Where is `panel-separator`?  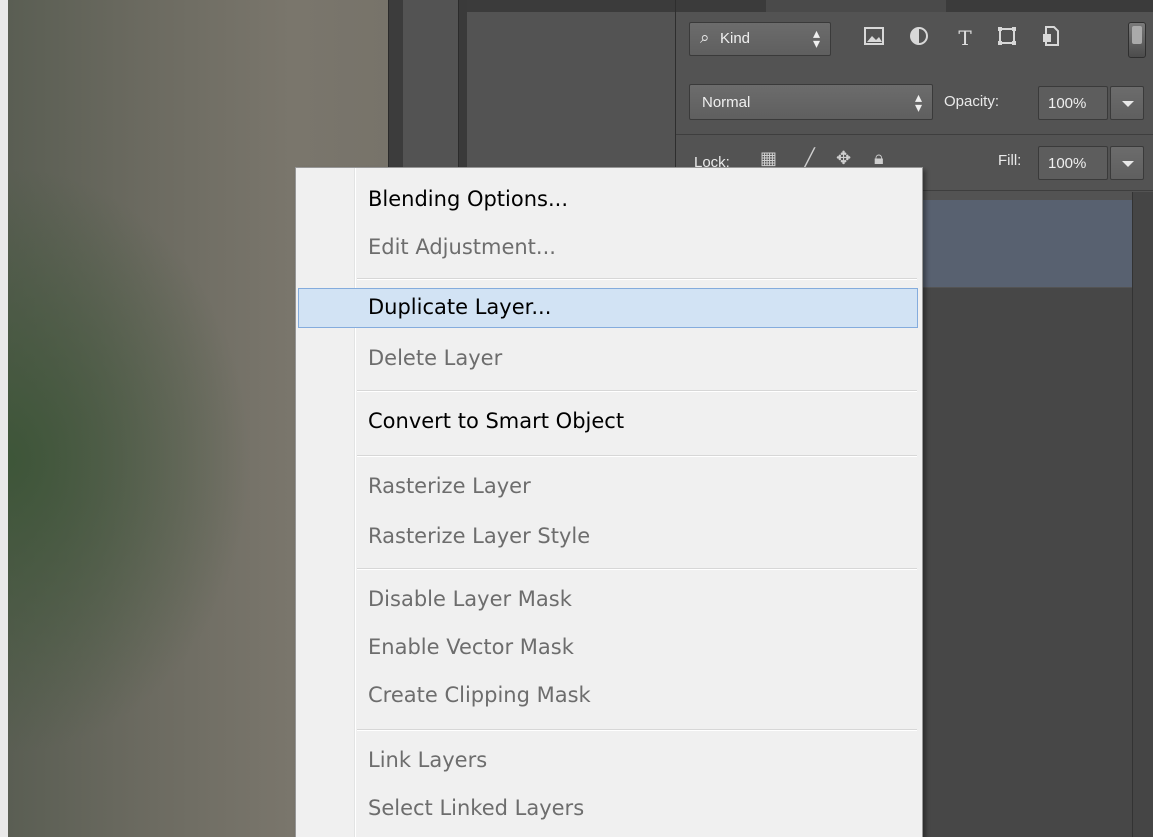 panel-separator is located at coordinates (914, 134).